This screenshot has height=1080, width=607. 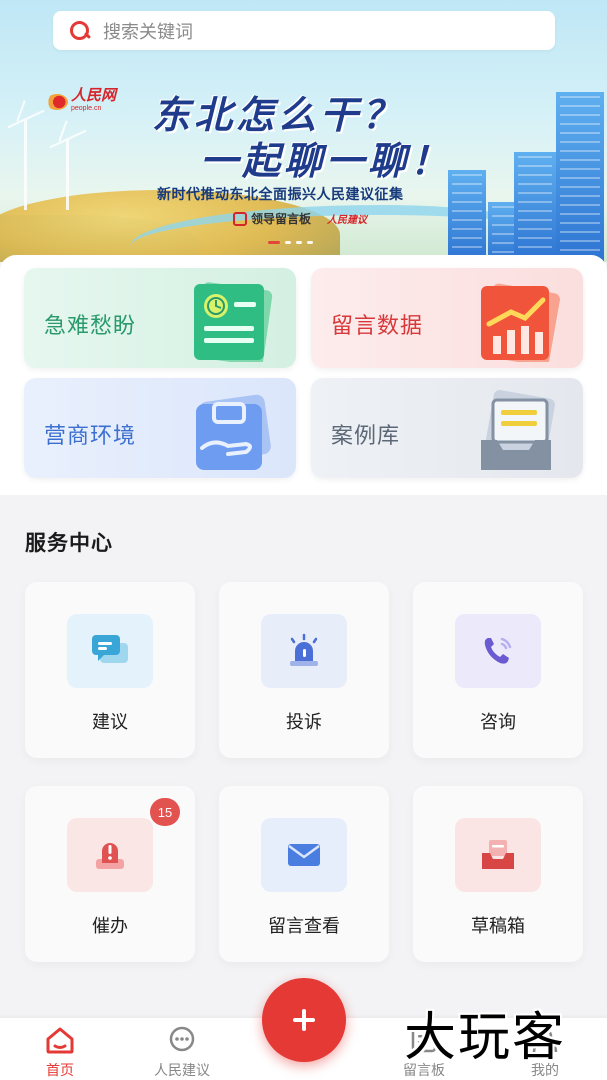 I want to click on service-label: 建议, so click(x=110, y=722).